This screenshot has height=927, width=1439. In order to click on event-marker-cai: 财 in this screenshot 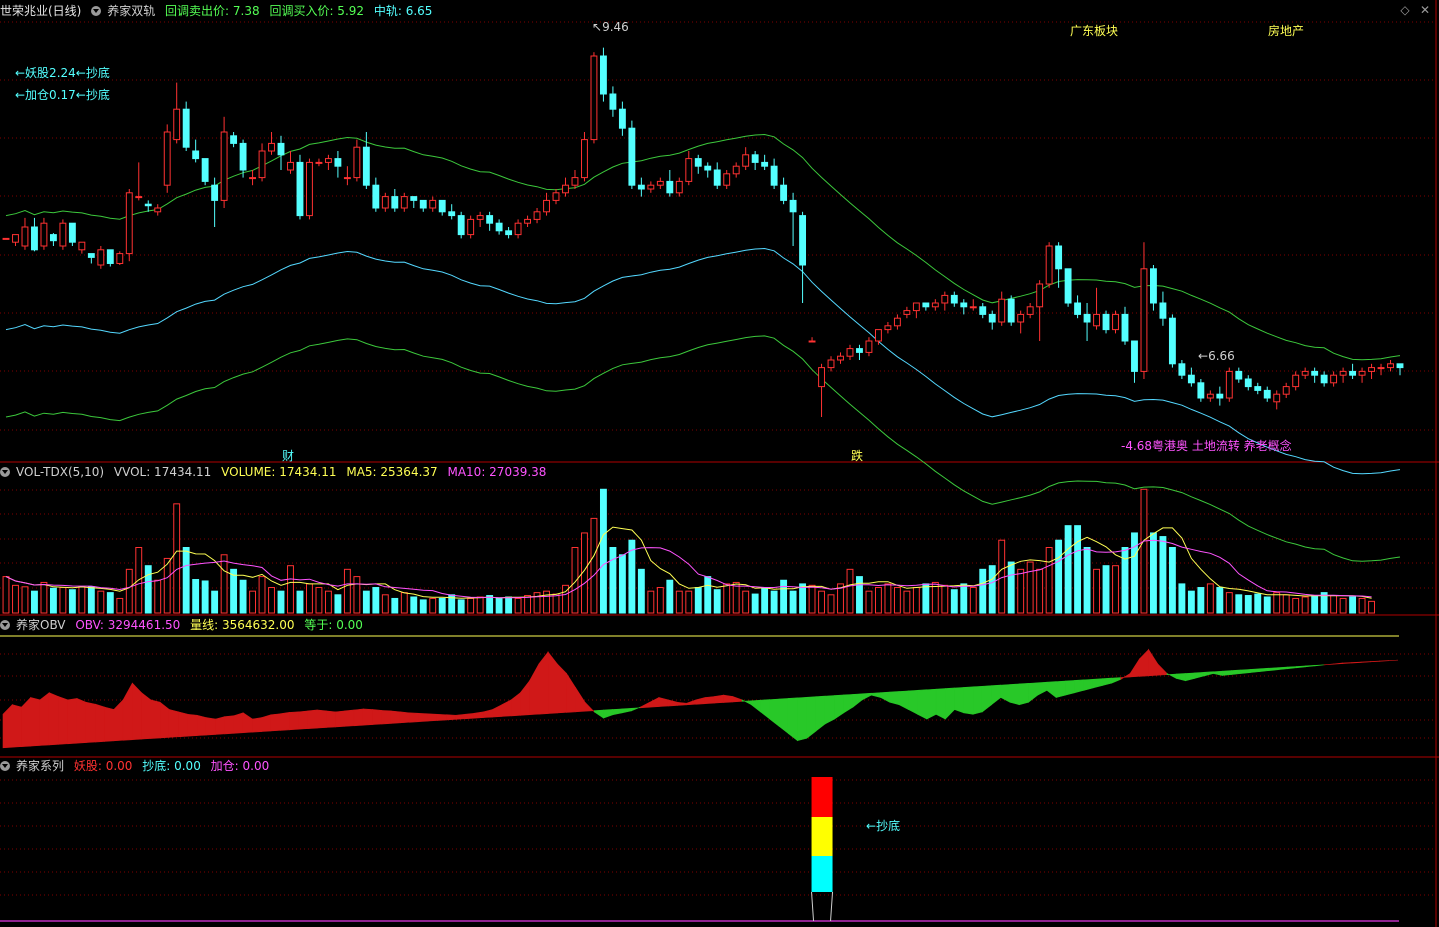, I will do `click(288, 455)`.